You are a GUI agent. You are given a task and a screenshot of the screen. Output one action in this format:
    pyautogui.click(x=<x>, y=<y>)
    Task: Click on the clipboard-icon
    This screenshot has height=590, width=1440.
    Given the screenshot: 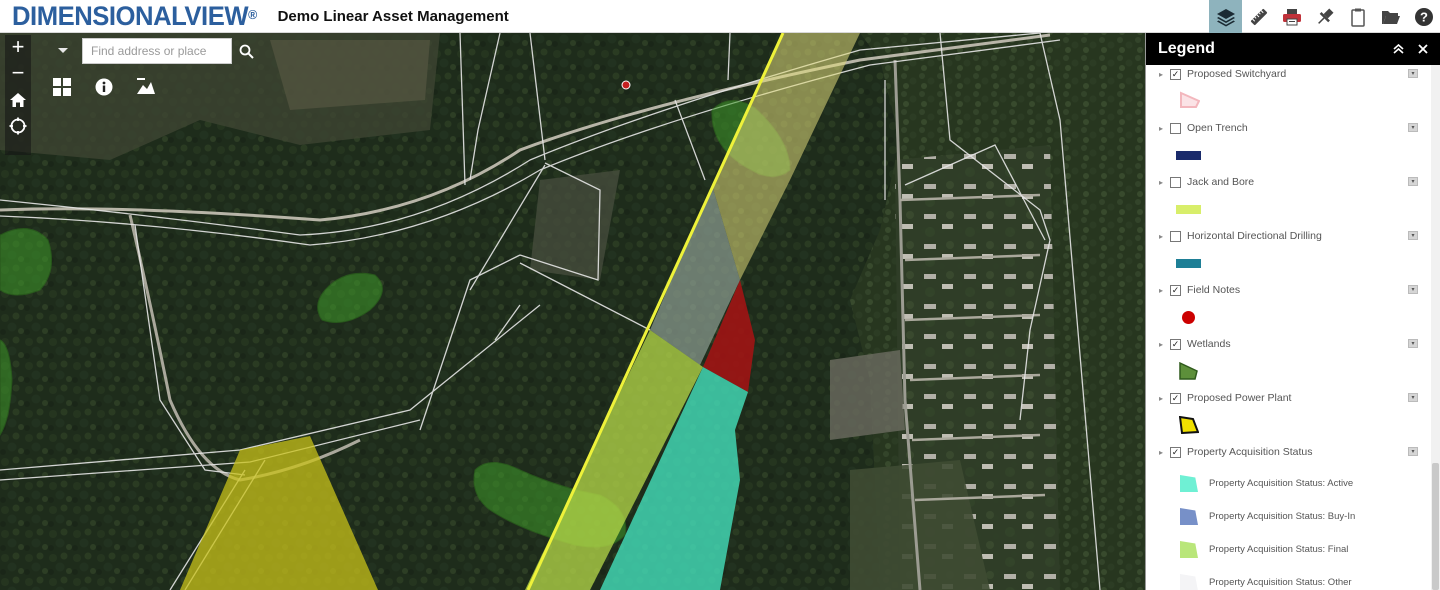 What is the action you would take?
    pyautogui.click(x=1357, y=17)
    